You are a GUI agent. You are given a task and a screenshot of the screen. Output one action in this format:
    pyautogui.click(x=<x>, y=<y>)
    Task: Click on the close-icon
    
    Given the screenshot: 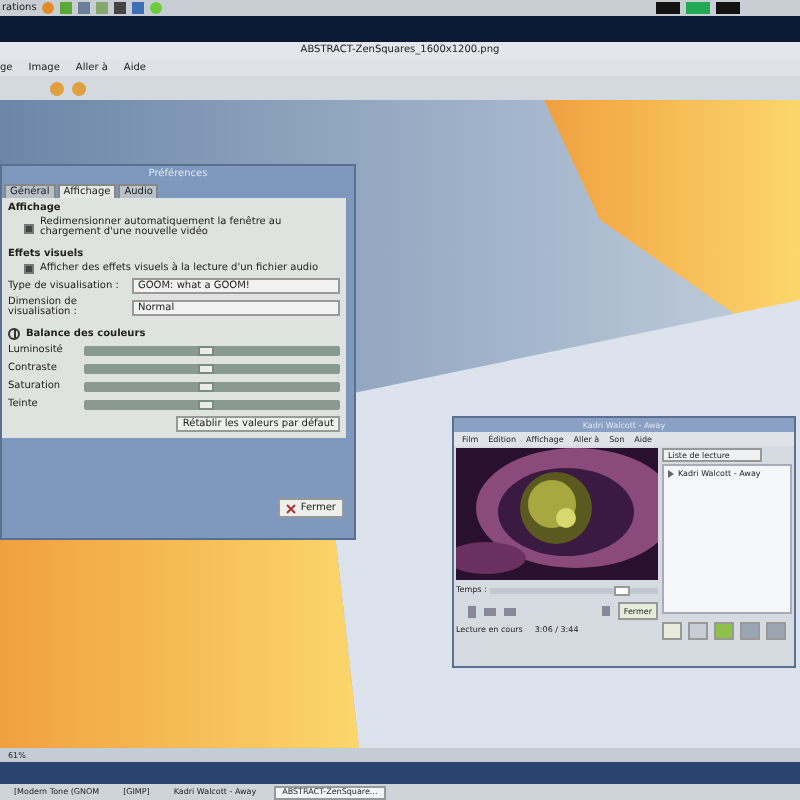 What is the action you would take?
    pyautogui.click(x=291, y=508)
    